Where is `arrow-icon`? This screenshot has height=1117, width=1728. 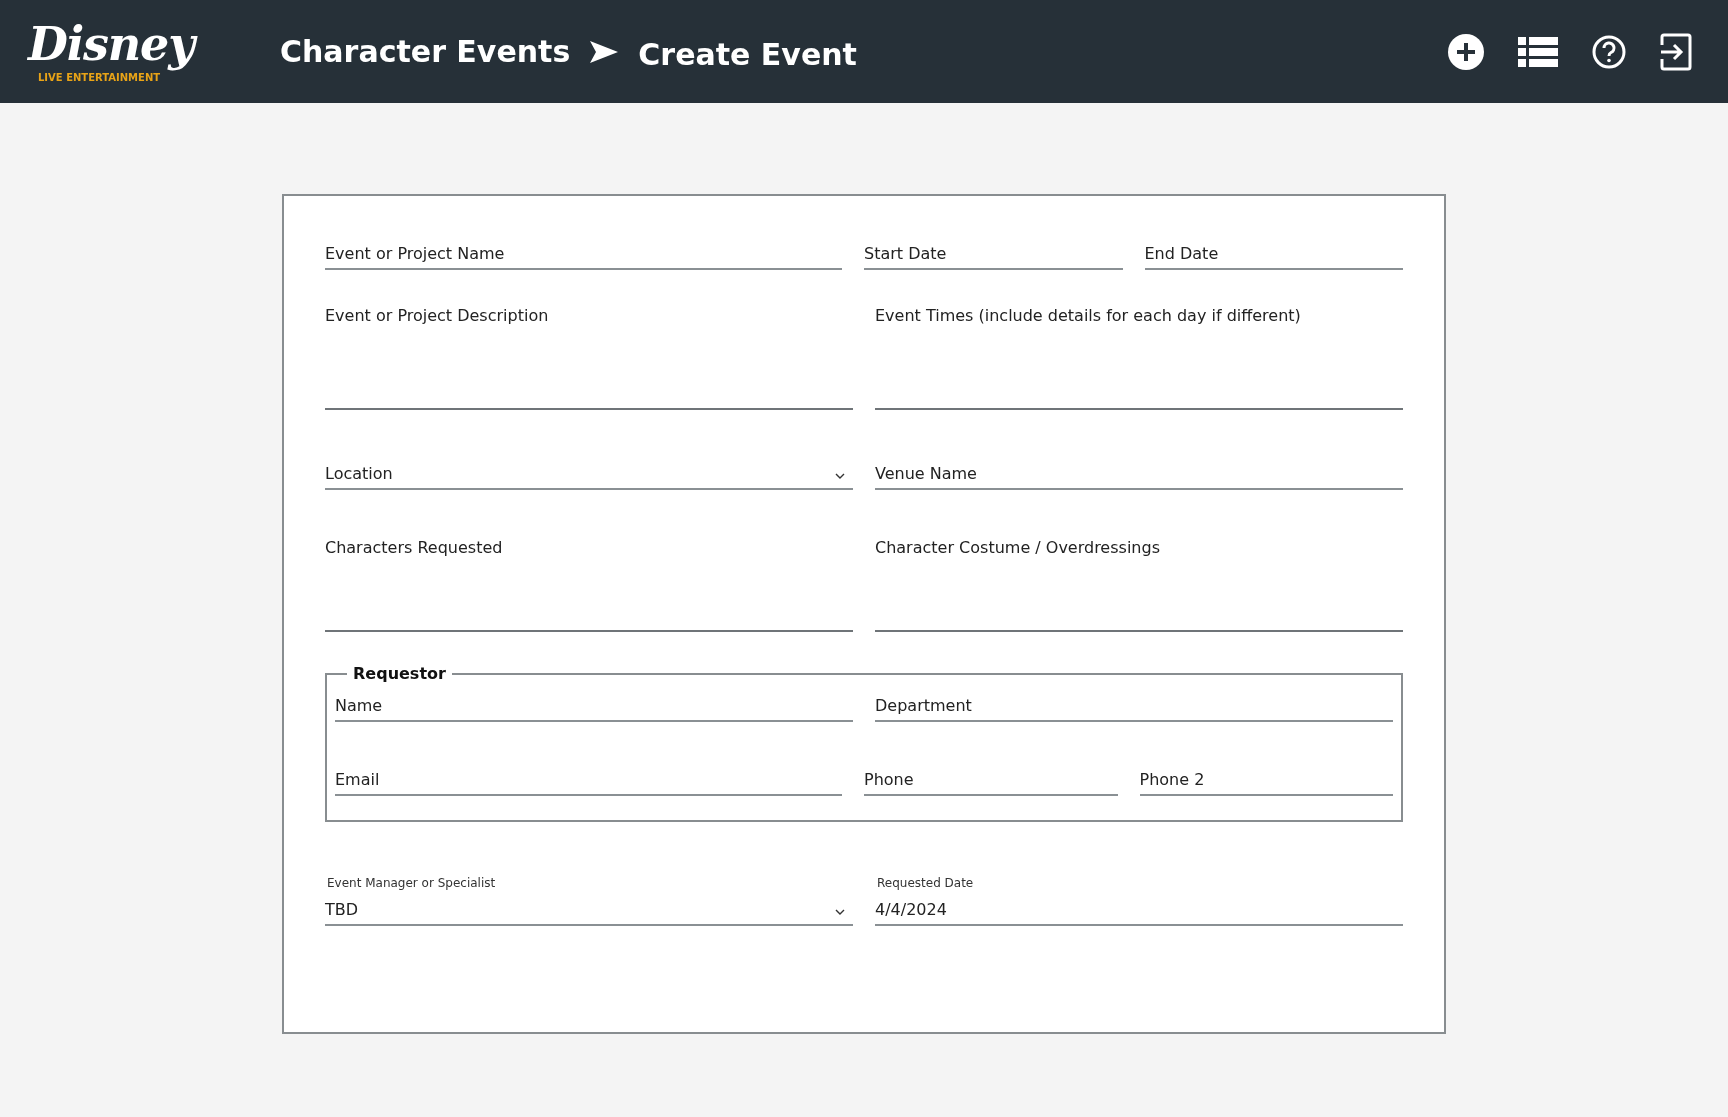 arrow-icon is located at coordinates (604, 51).